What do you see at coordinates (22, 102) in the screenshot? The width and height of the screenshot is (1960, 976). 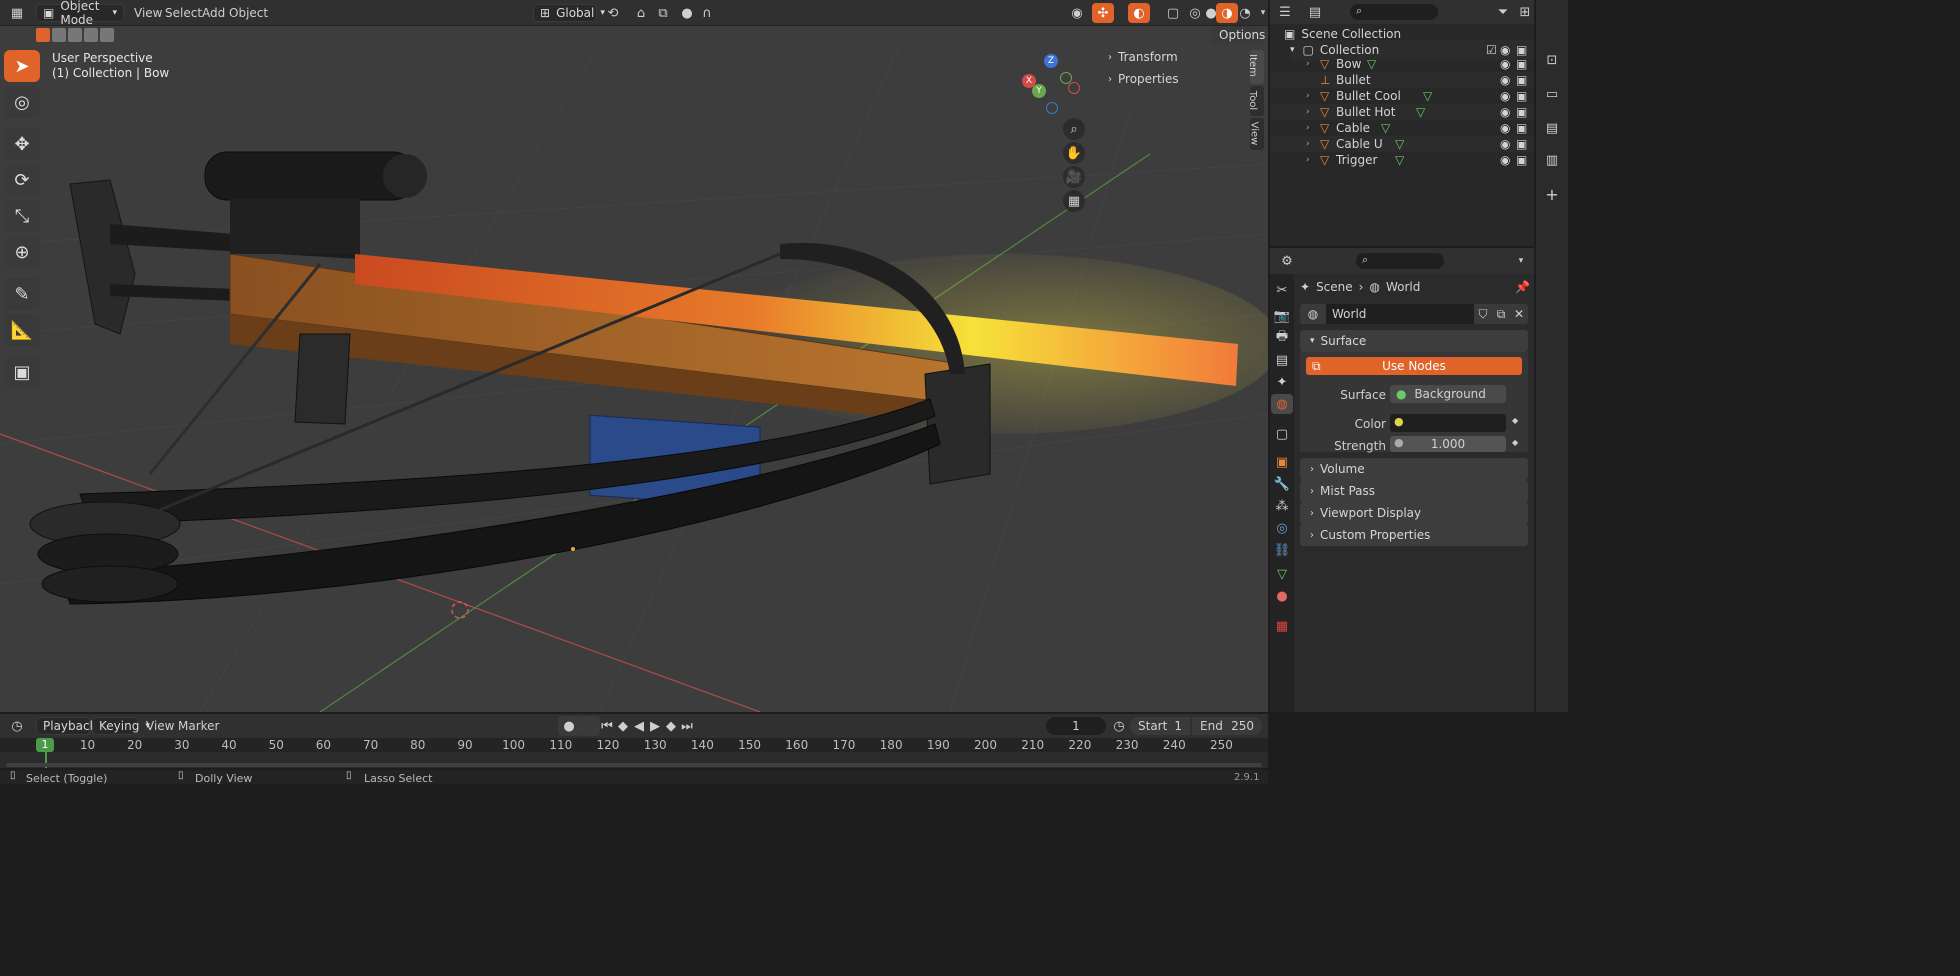 I see `cursor-tool-icon: ◎` at bounding box center [22, 102].